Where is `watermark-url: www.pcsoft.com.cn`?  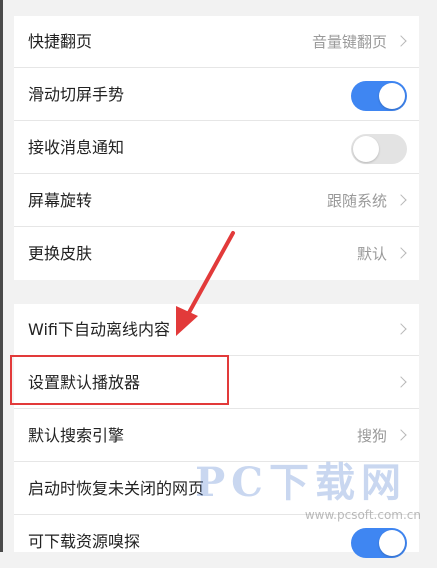 watermark-url: www.pcsoft.com.cn is located at coordinates (362, 515).